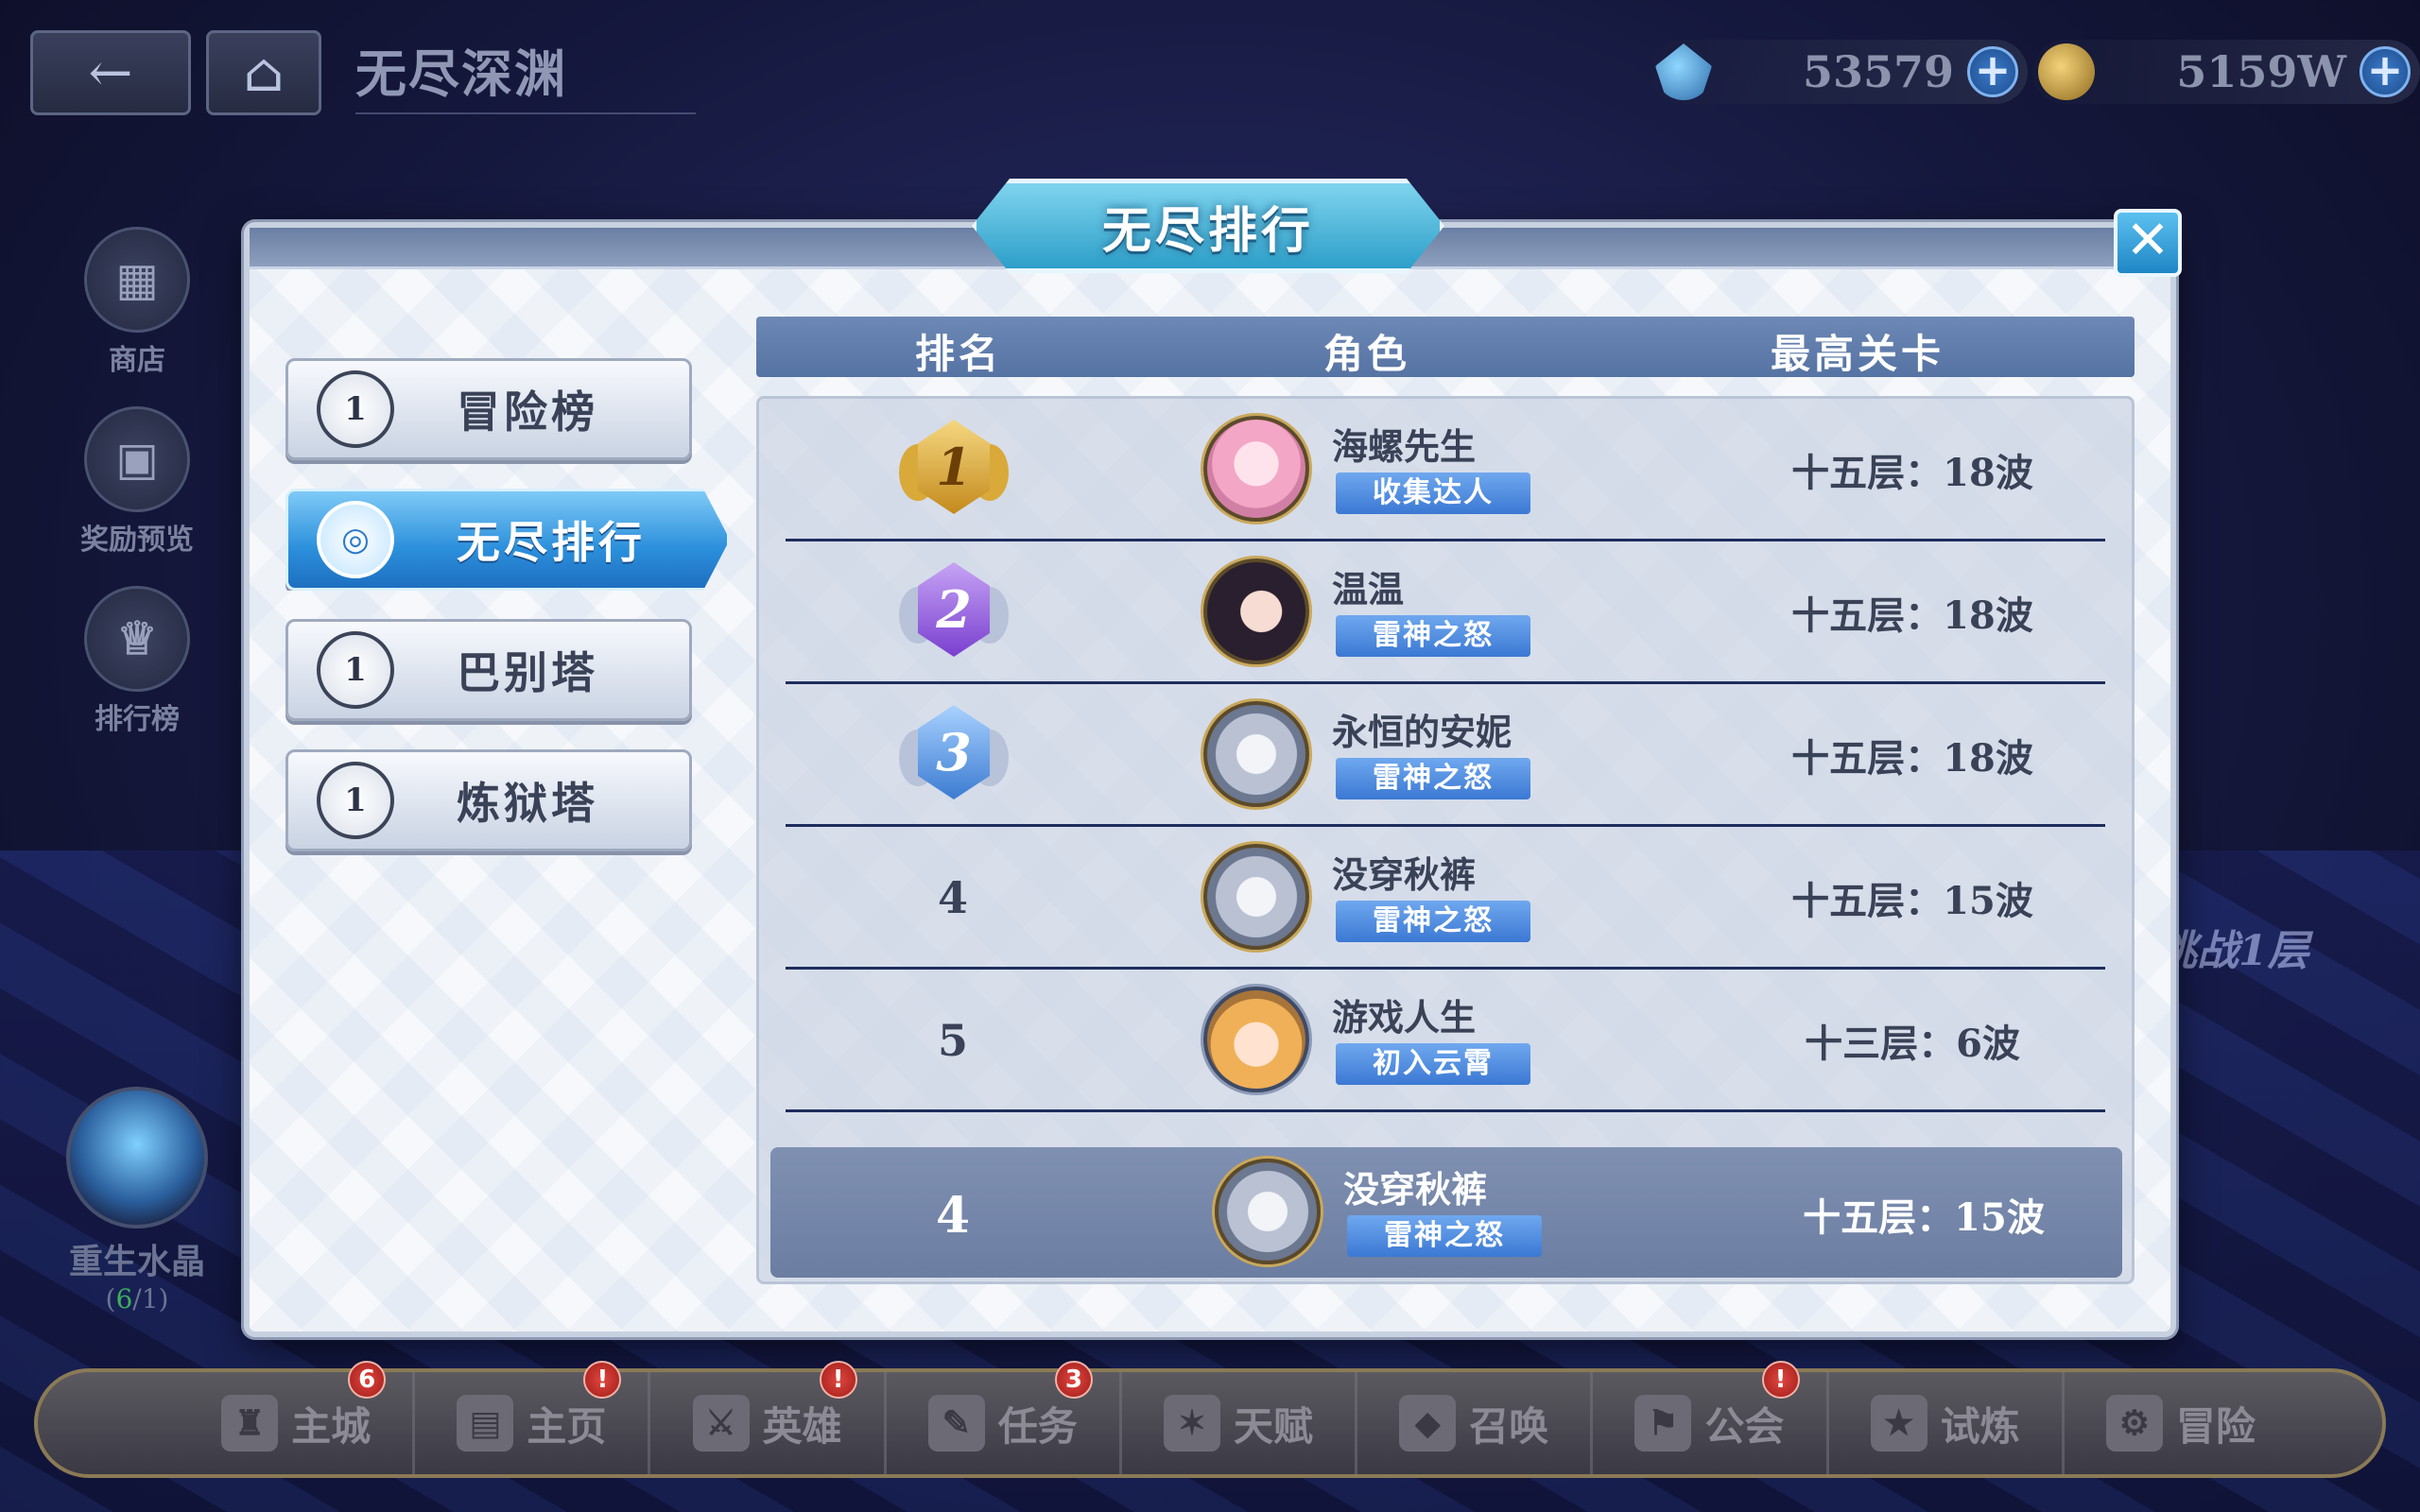 The width and height of the screenshot is (2420, 1512). What do you see at coordinates (2066, 71) in the screenshot?
I see `gold-coin-icon` at bounding box center [2066, 71].